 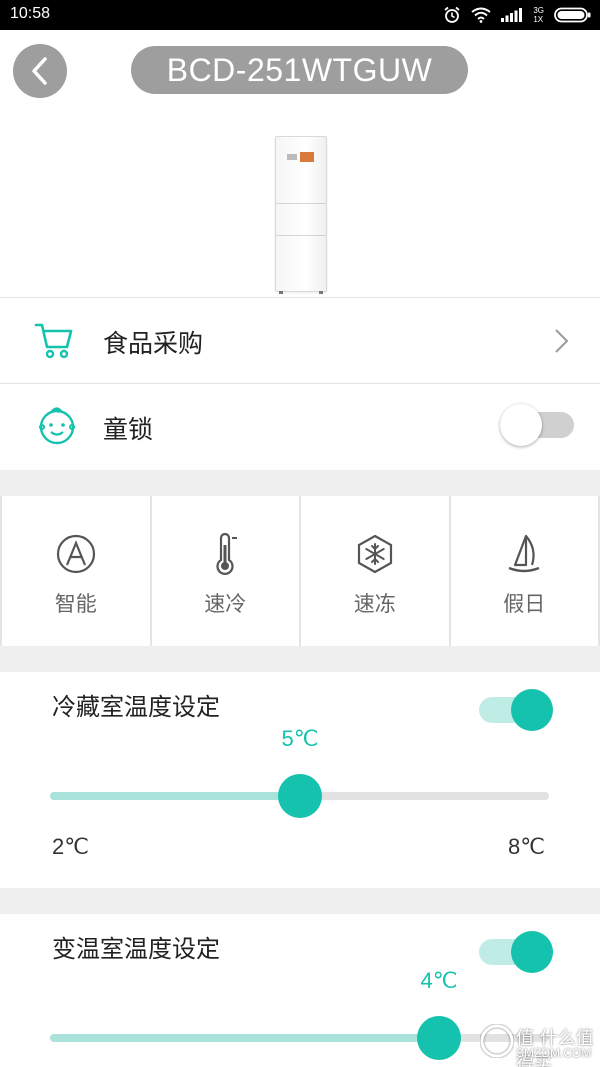 What do you see at coordinates (538, 1042) in the screenshot?
I see `site-watermark: 值 什么值得买 SMZDM.COM` at bounding box center [538, 1042].